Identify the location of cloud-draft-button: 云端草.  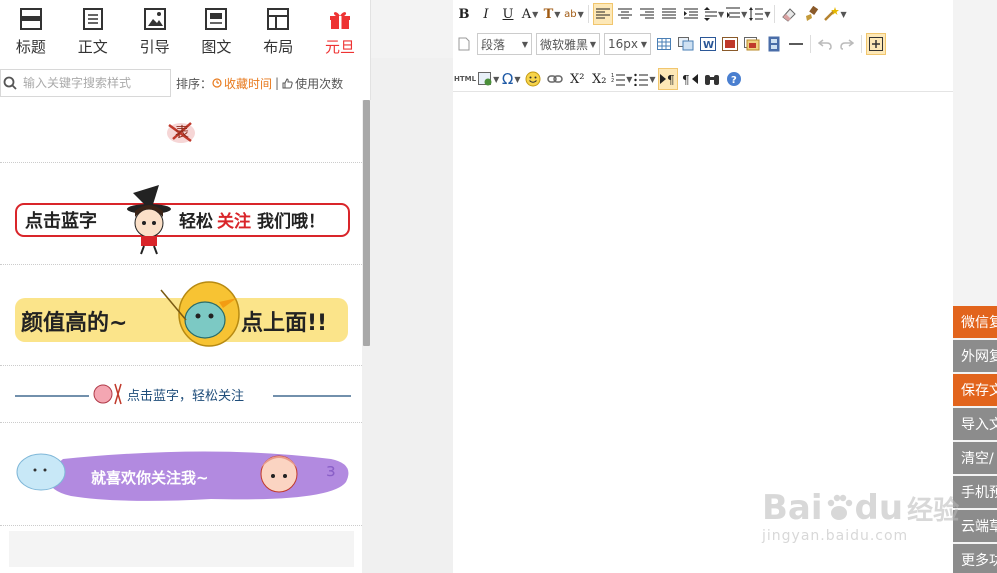
(975, 526).